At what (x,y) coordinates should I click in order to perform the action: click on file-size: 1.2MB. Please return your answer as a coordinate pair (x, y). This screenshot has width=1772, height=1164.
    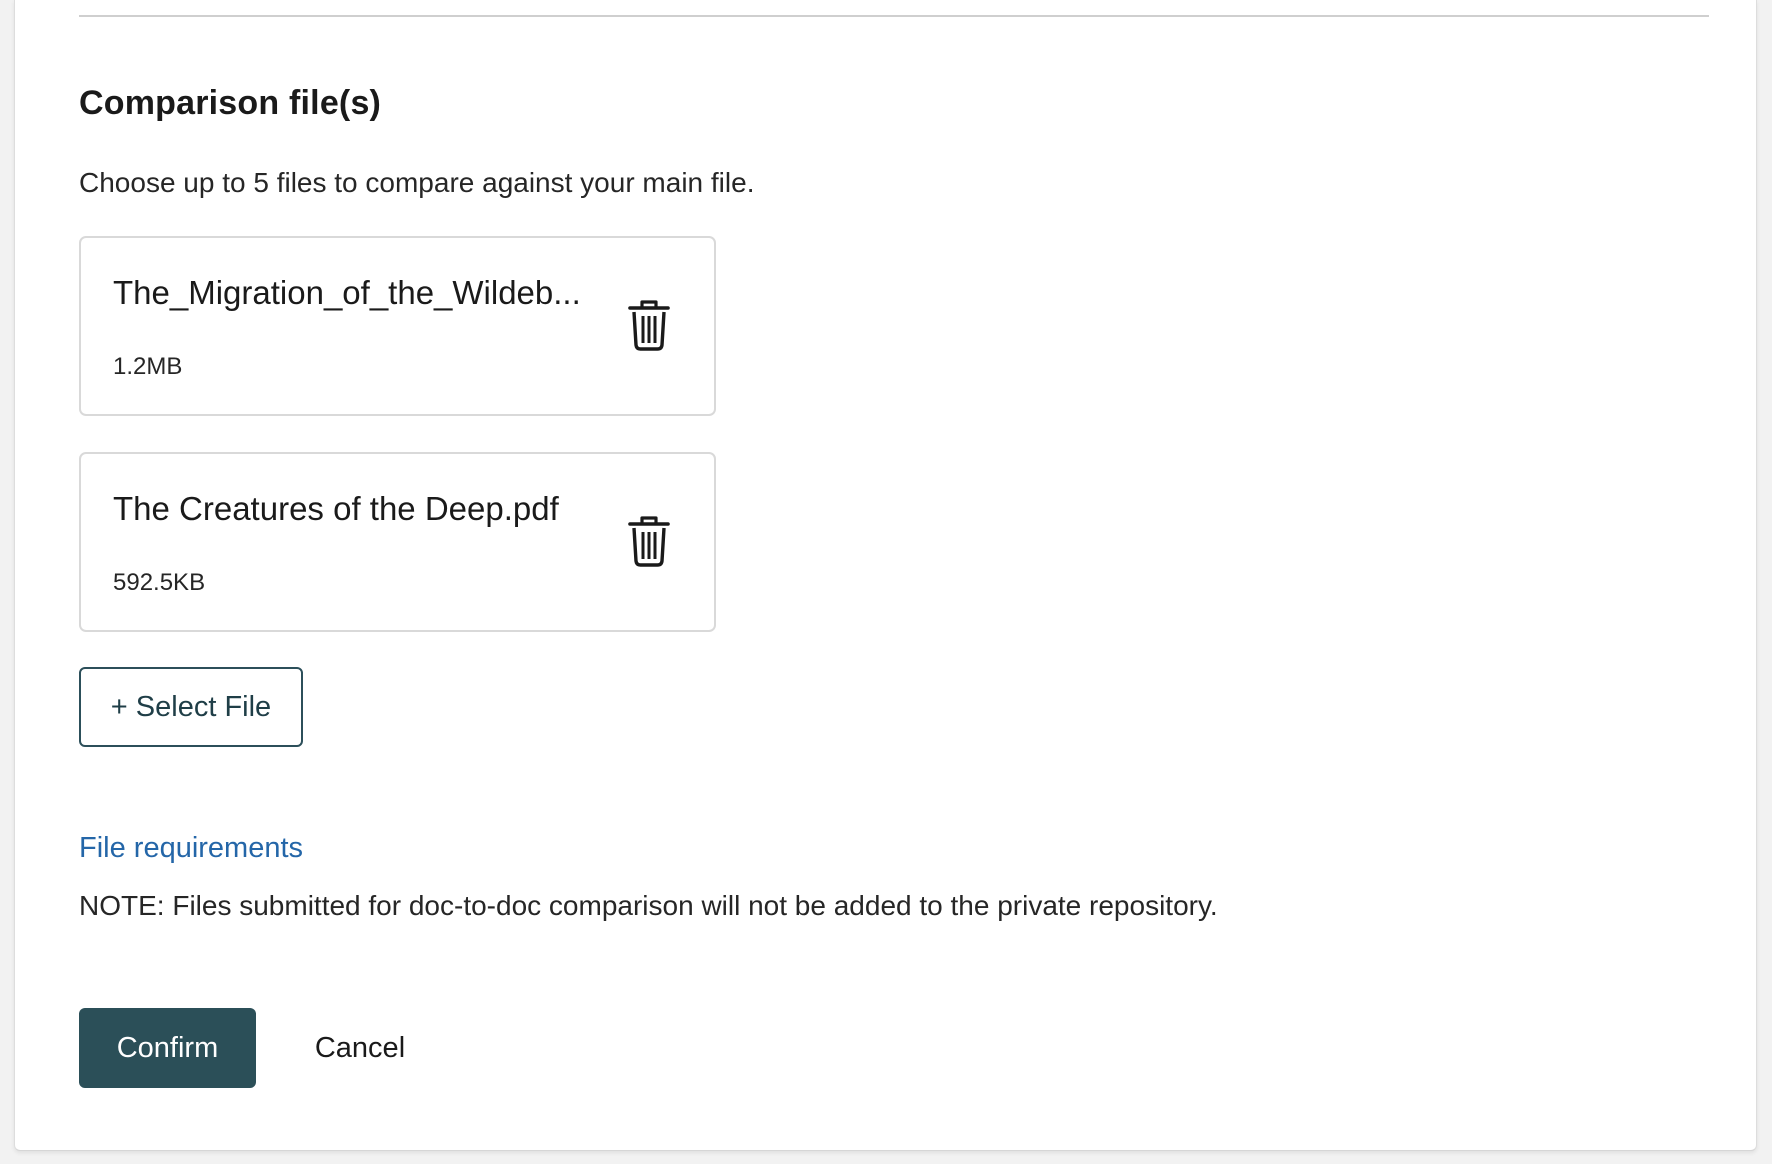
    Looking at the image, I should click on (148, 366).